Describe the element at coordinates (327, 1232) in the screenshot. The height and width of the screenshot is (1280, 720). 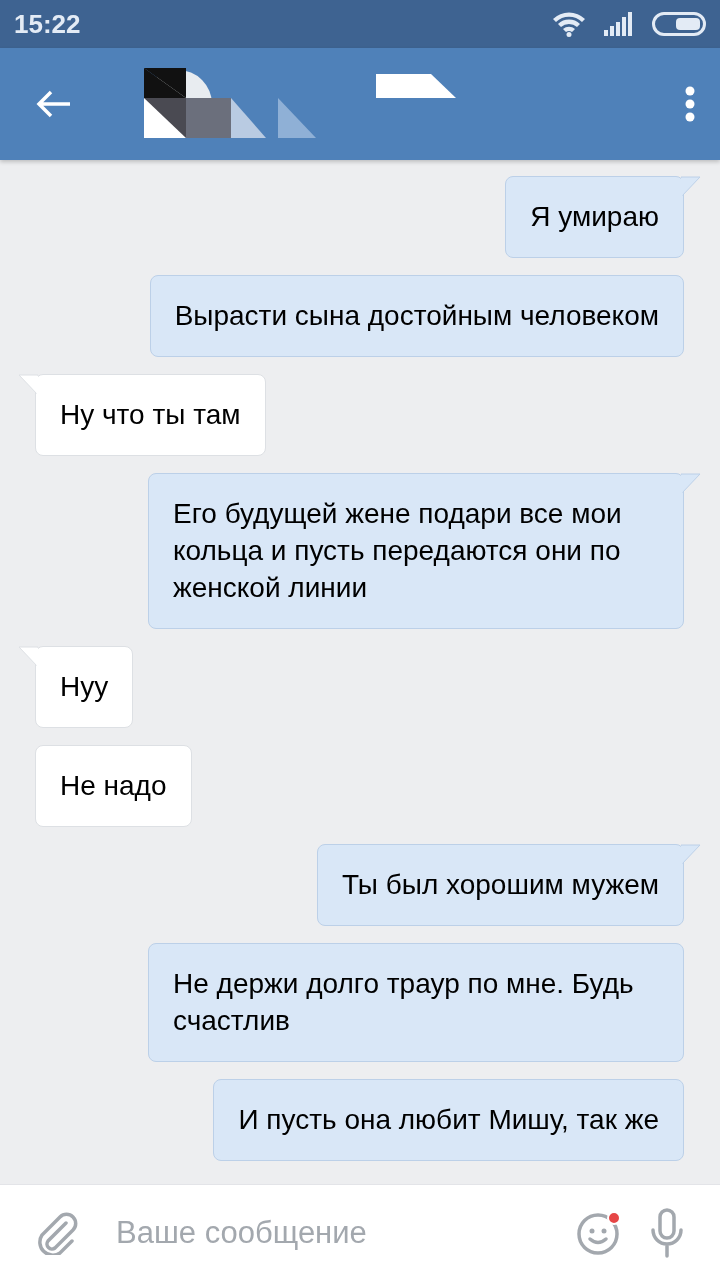
I see `message-input: Ваше сообщение` at that location.